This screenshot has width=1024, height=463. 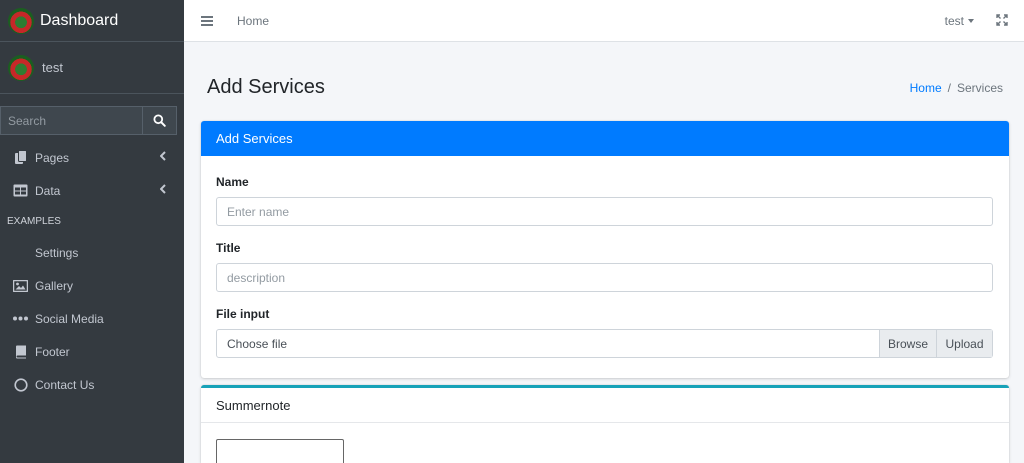 I want to click on sidebar-item-label: Contact Us, so click(x=65, y=384).